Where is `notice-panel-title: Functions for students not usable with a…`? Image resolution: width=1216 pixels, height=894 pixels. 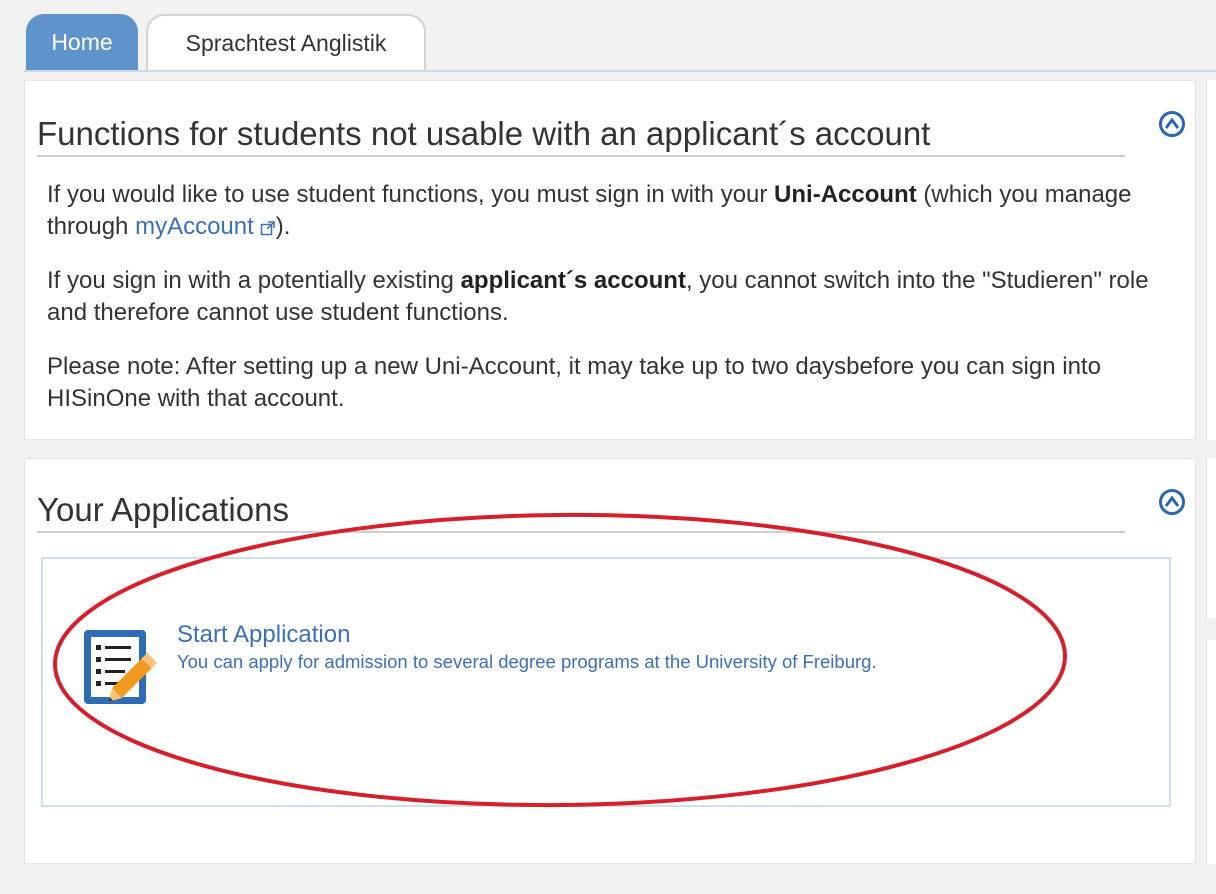 notice-panel-title: Functions for students not usable with a… is located at coordinates (484, 133).